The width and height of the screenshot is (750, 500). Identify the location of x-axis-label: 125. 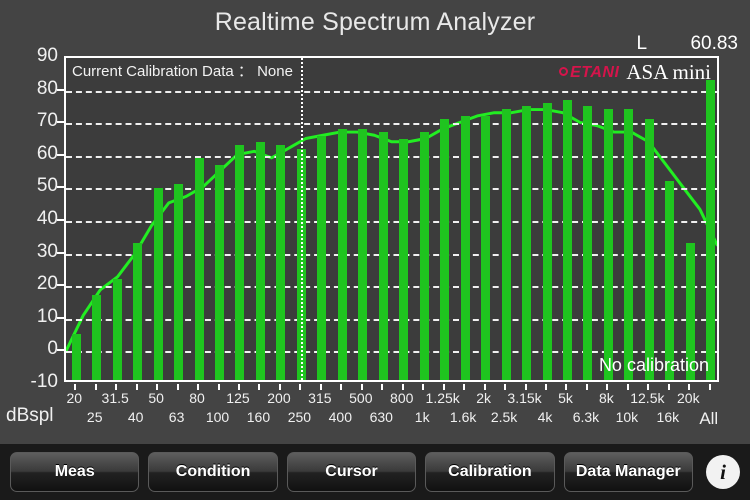
(238, 398).